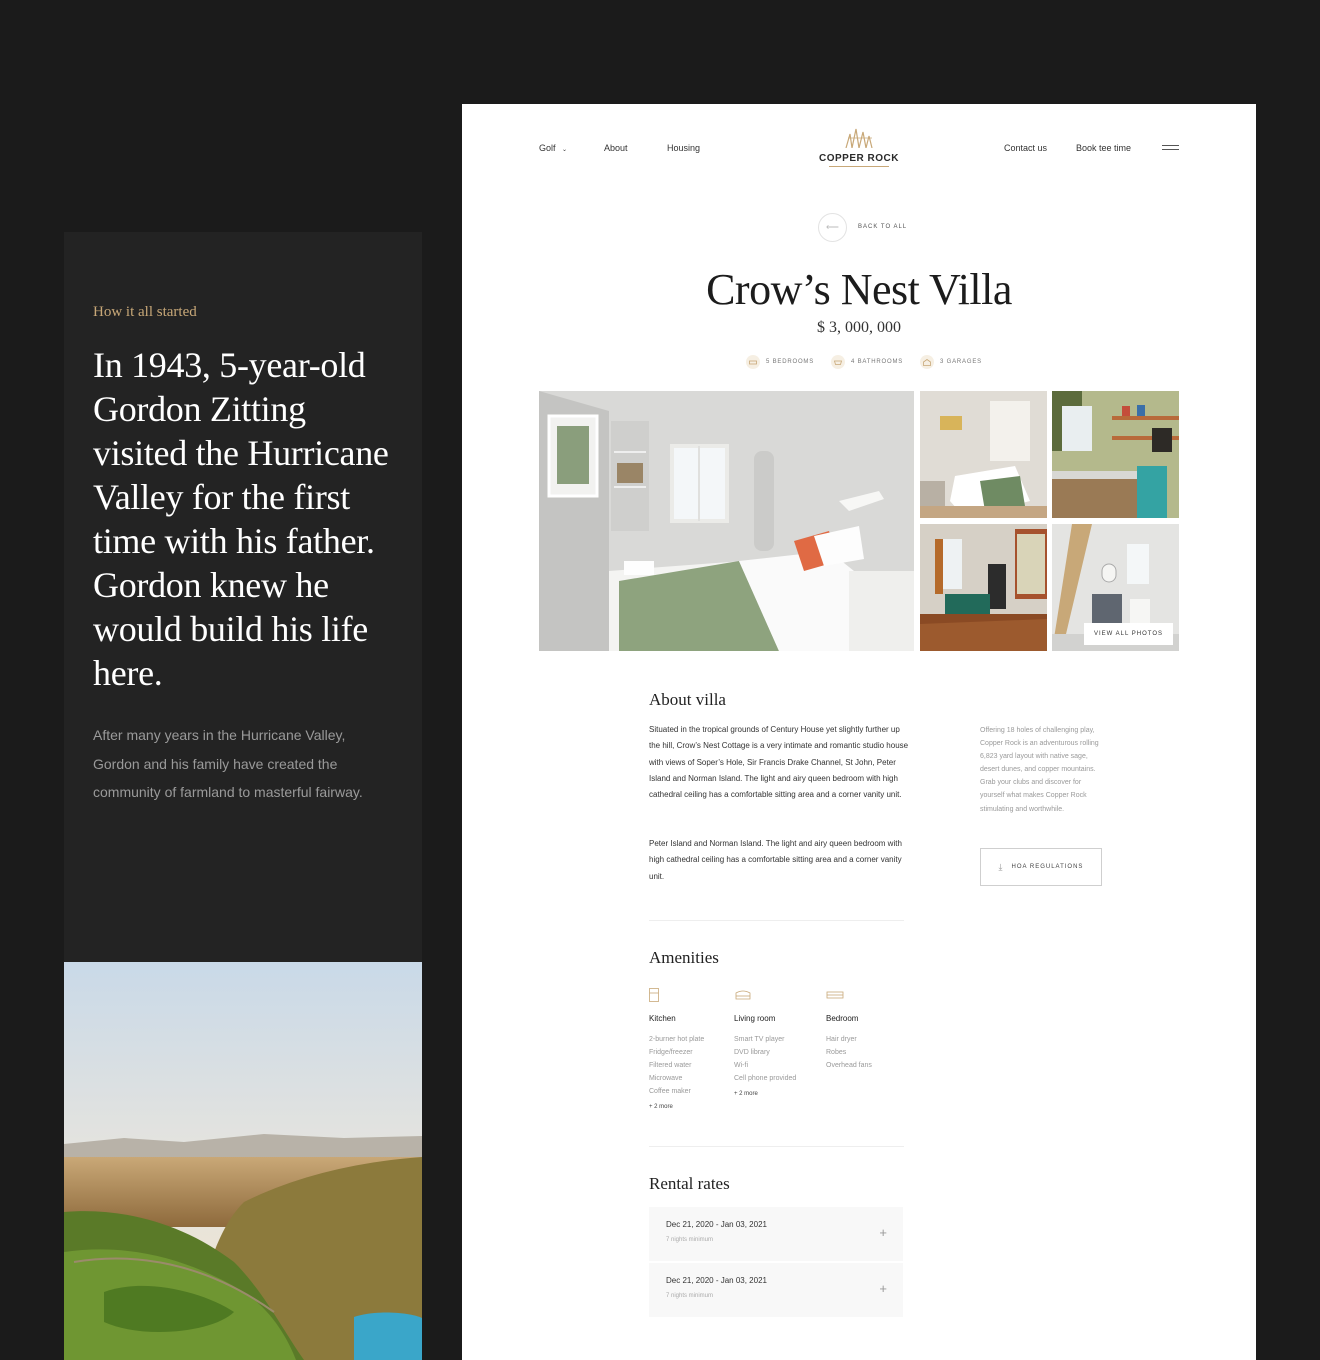 The height and width of the screenshot is (1360, 1320). What do you see at coordinates (1103, 148) in the screenshot?
I see `nav-book-tee-time: Book tee time` at bounding box center [1103, 148].